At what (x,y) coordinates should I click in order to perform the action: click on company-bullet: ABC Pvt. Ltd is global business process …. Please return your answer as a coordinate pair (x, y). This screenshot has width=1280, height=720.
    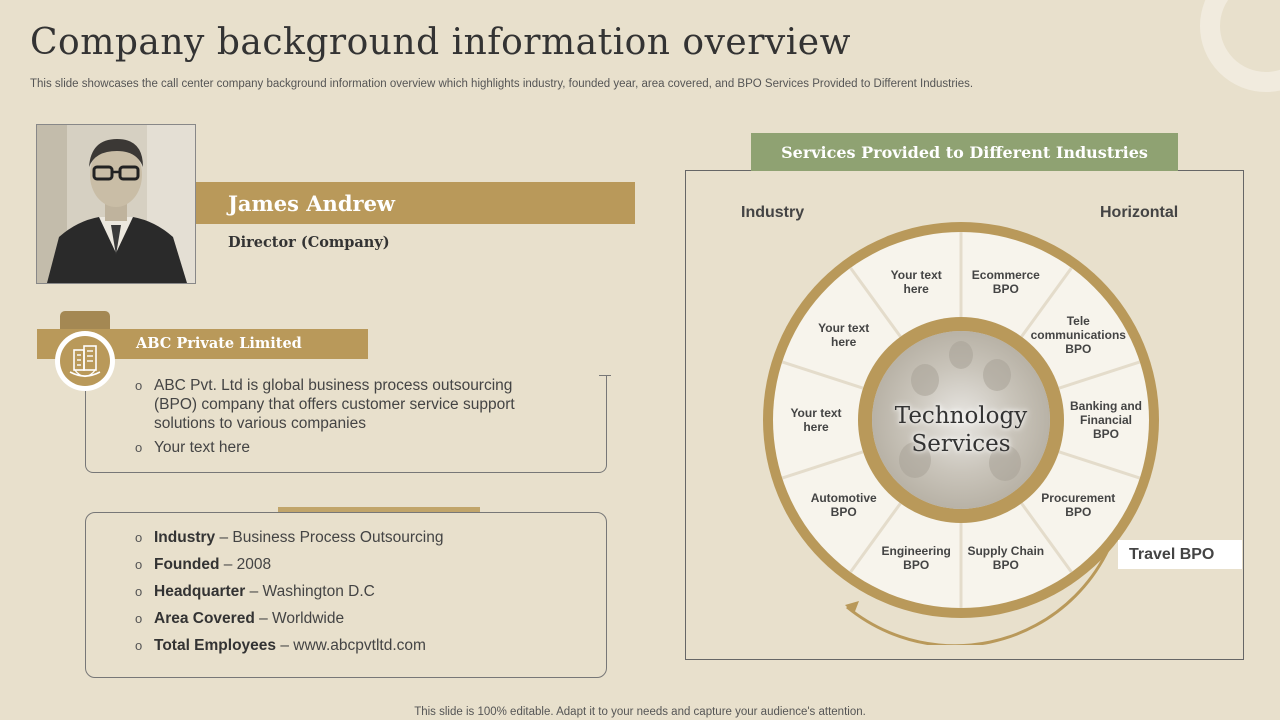
    Looking at the image, I should click on (332, 404).